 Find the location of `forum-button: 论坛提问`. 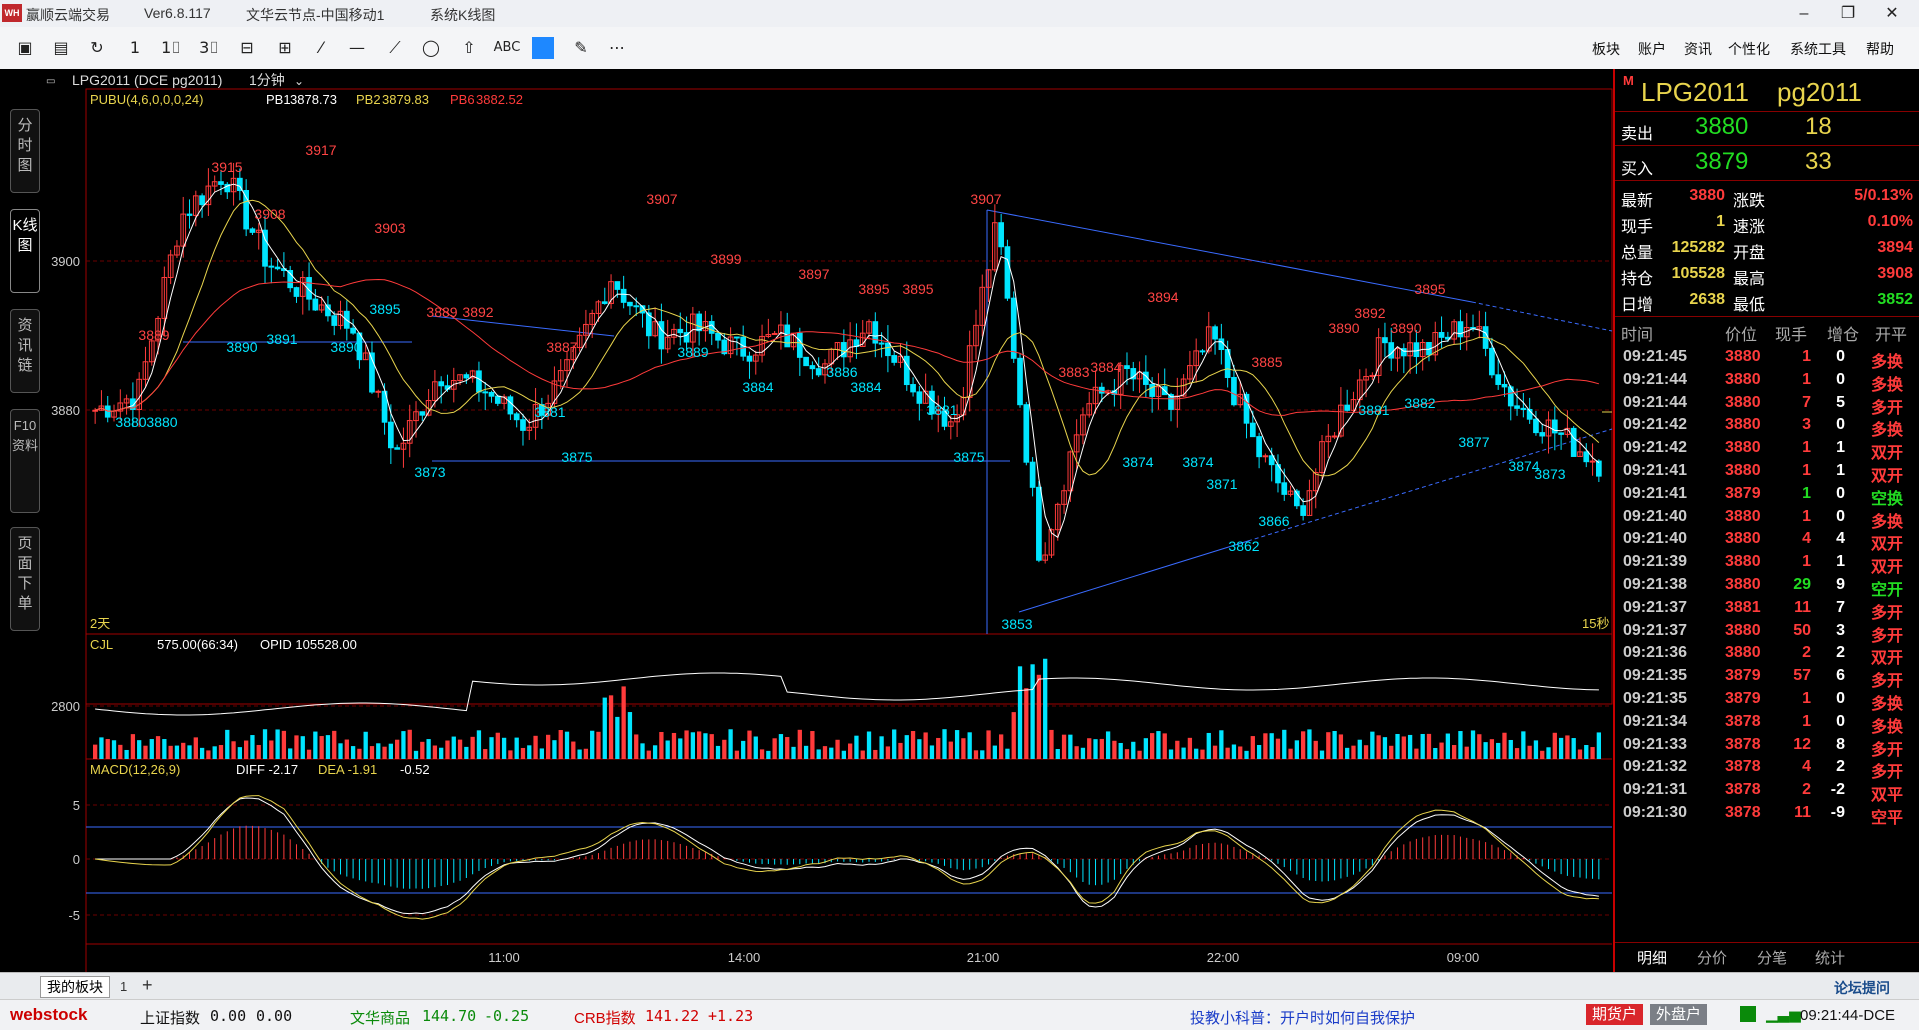

forum-button: 论坛提问 is located at coordinates (1862, 988).